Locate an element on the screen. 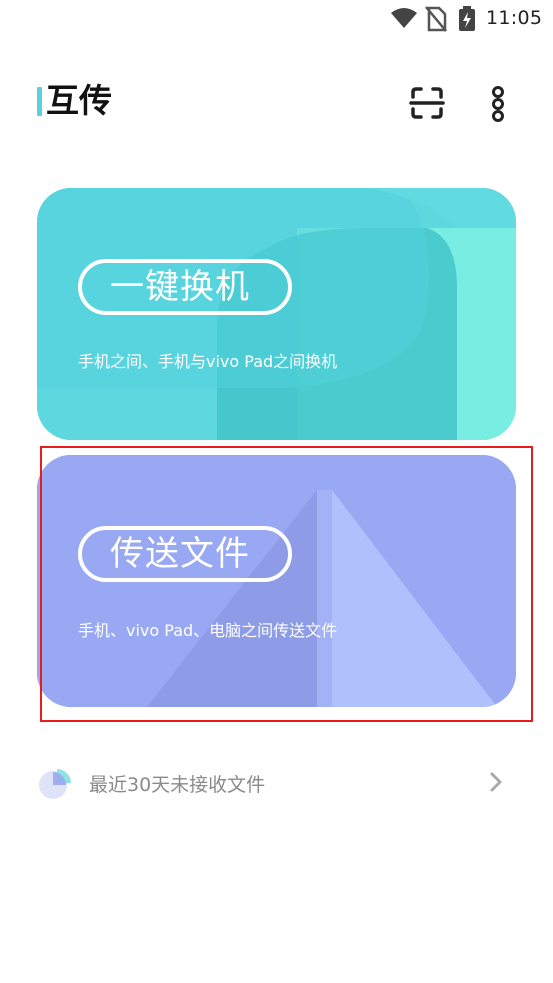 Image resolution: width=553 pixels, height=983 pixels. transfer-files-subtitle: 手机、vivo Pad、电脑之间传送文件 is located at coordinates (208, 630).